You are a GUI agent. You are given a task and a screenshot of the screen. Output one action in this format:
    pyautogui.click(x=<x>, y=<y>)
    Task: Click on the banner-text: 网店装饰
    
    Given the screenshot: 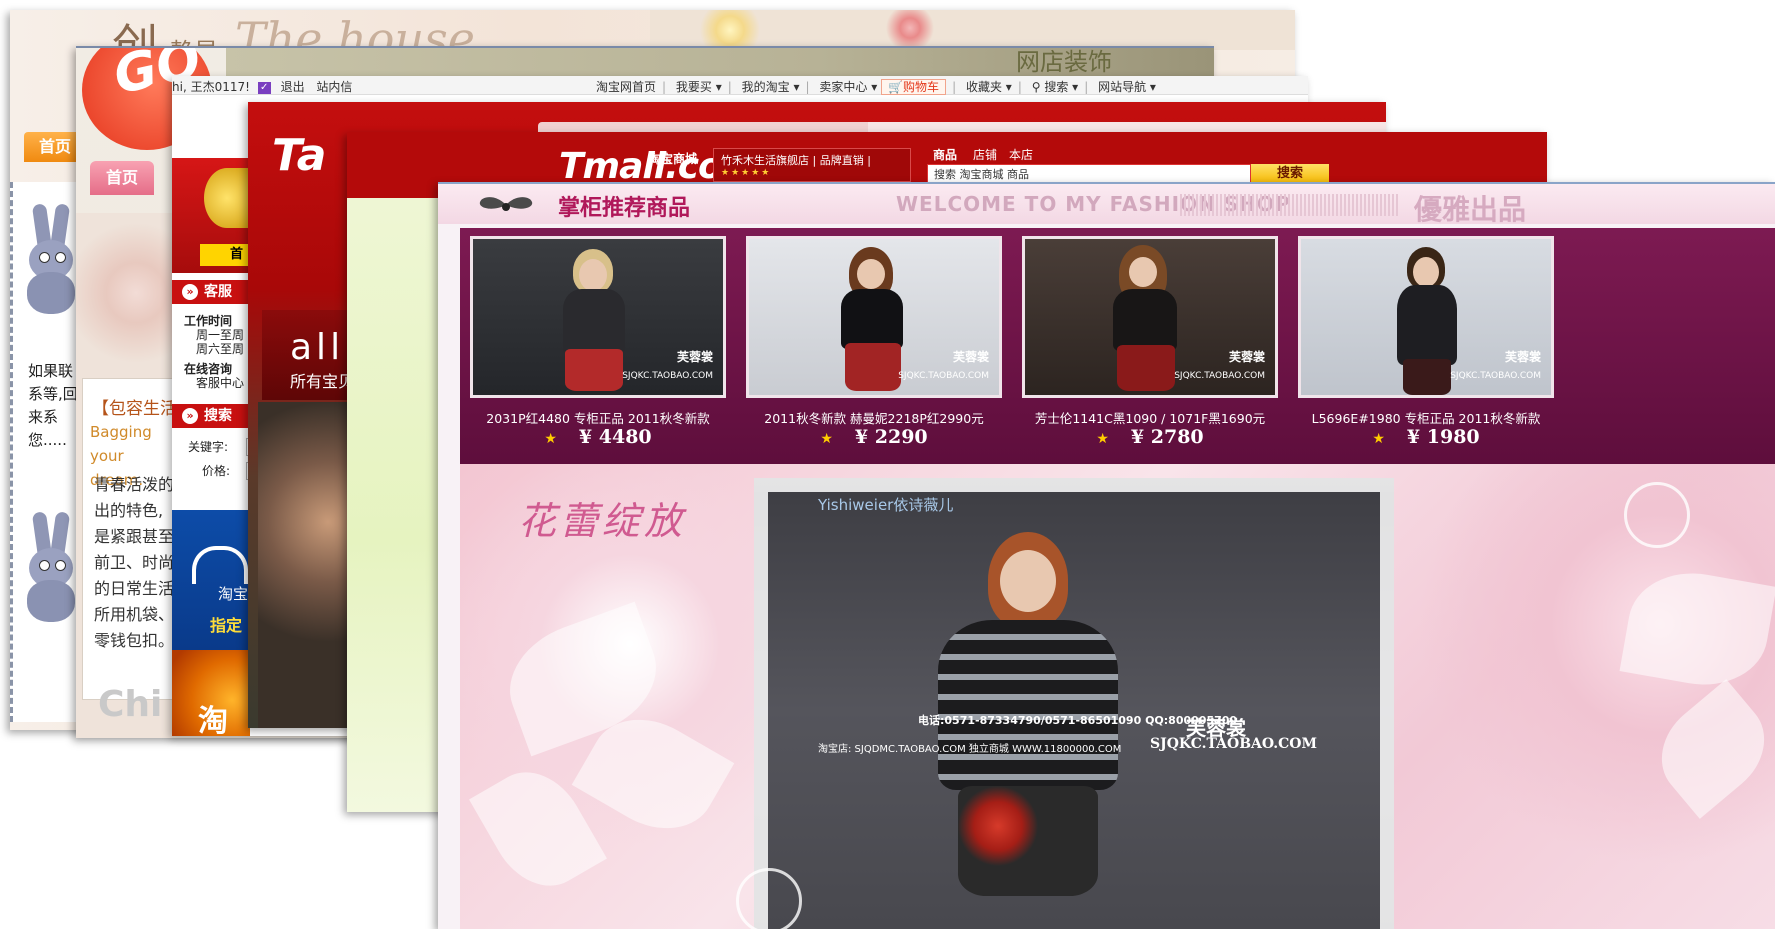 What is the action you would take?
    pyautogui.click(x=1064, y=62)
    